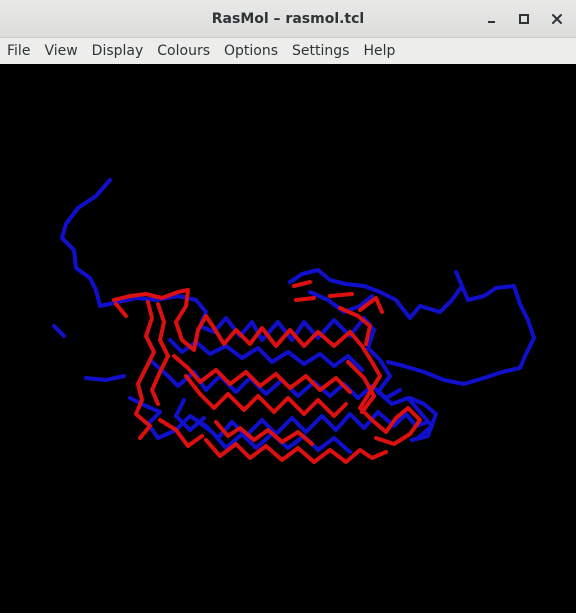  Describe the element at coordinates (288, 19) in the screenshot. I see `title-bar: RasMol – rasmol.tcl` at that location.